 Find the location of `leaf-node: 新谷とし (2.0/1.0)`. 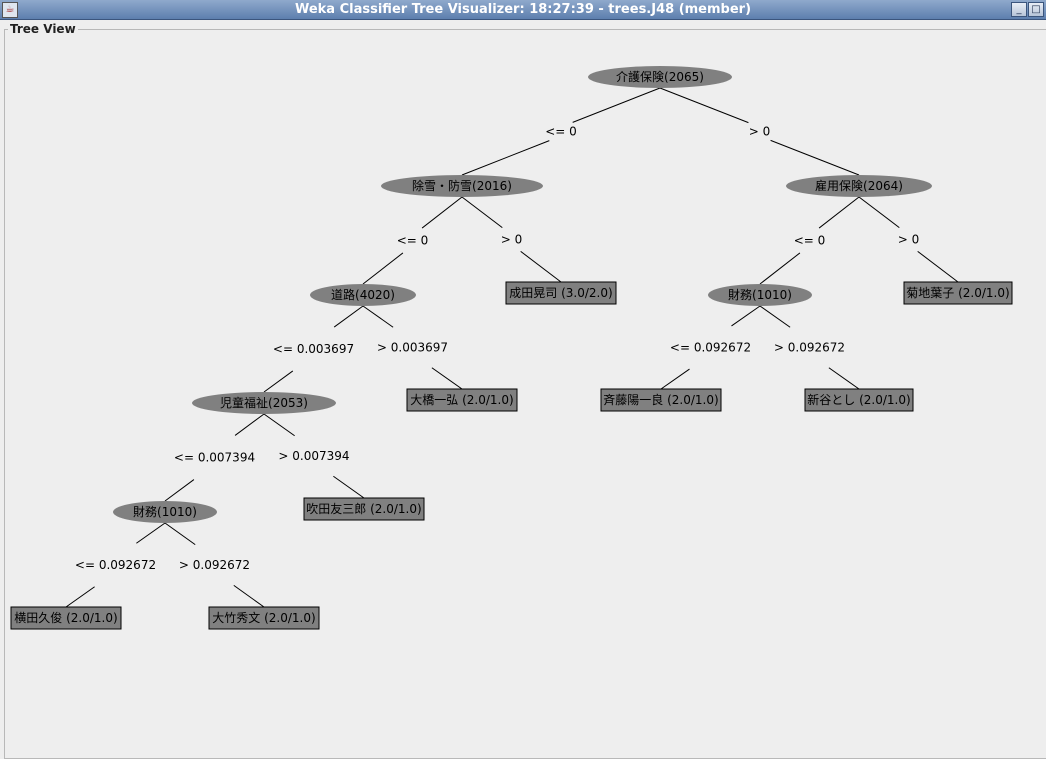

leaf-node: 新谷とし (2.0/1.0) is located at coordinates (859, 400).